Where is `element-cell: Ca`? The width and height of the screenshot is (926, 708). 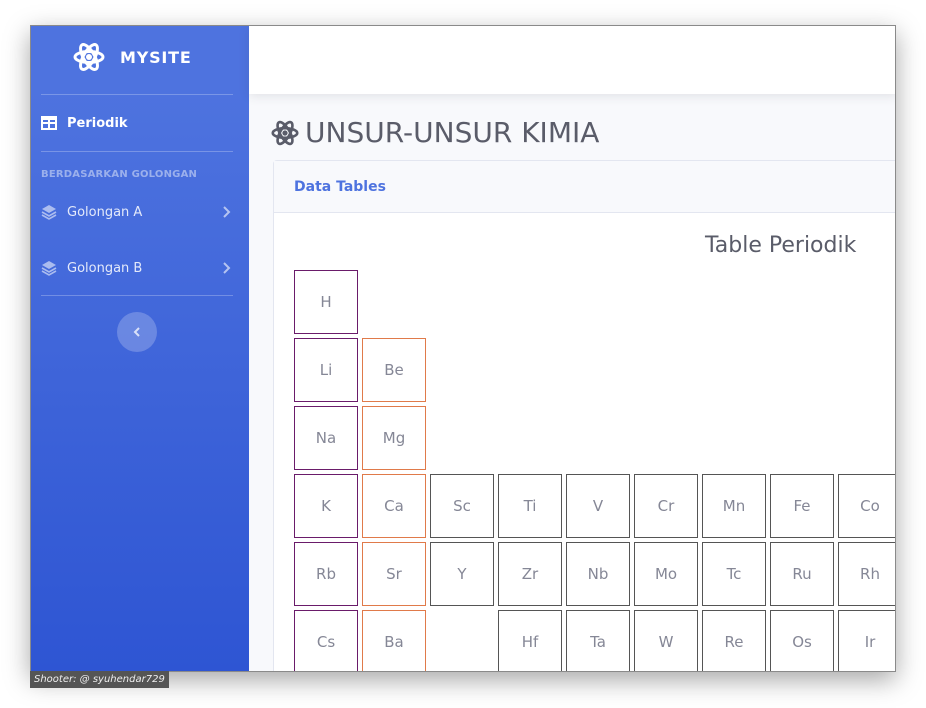
element-cell: Ca is located at coordinates (394, 506).